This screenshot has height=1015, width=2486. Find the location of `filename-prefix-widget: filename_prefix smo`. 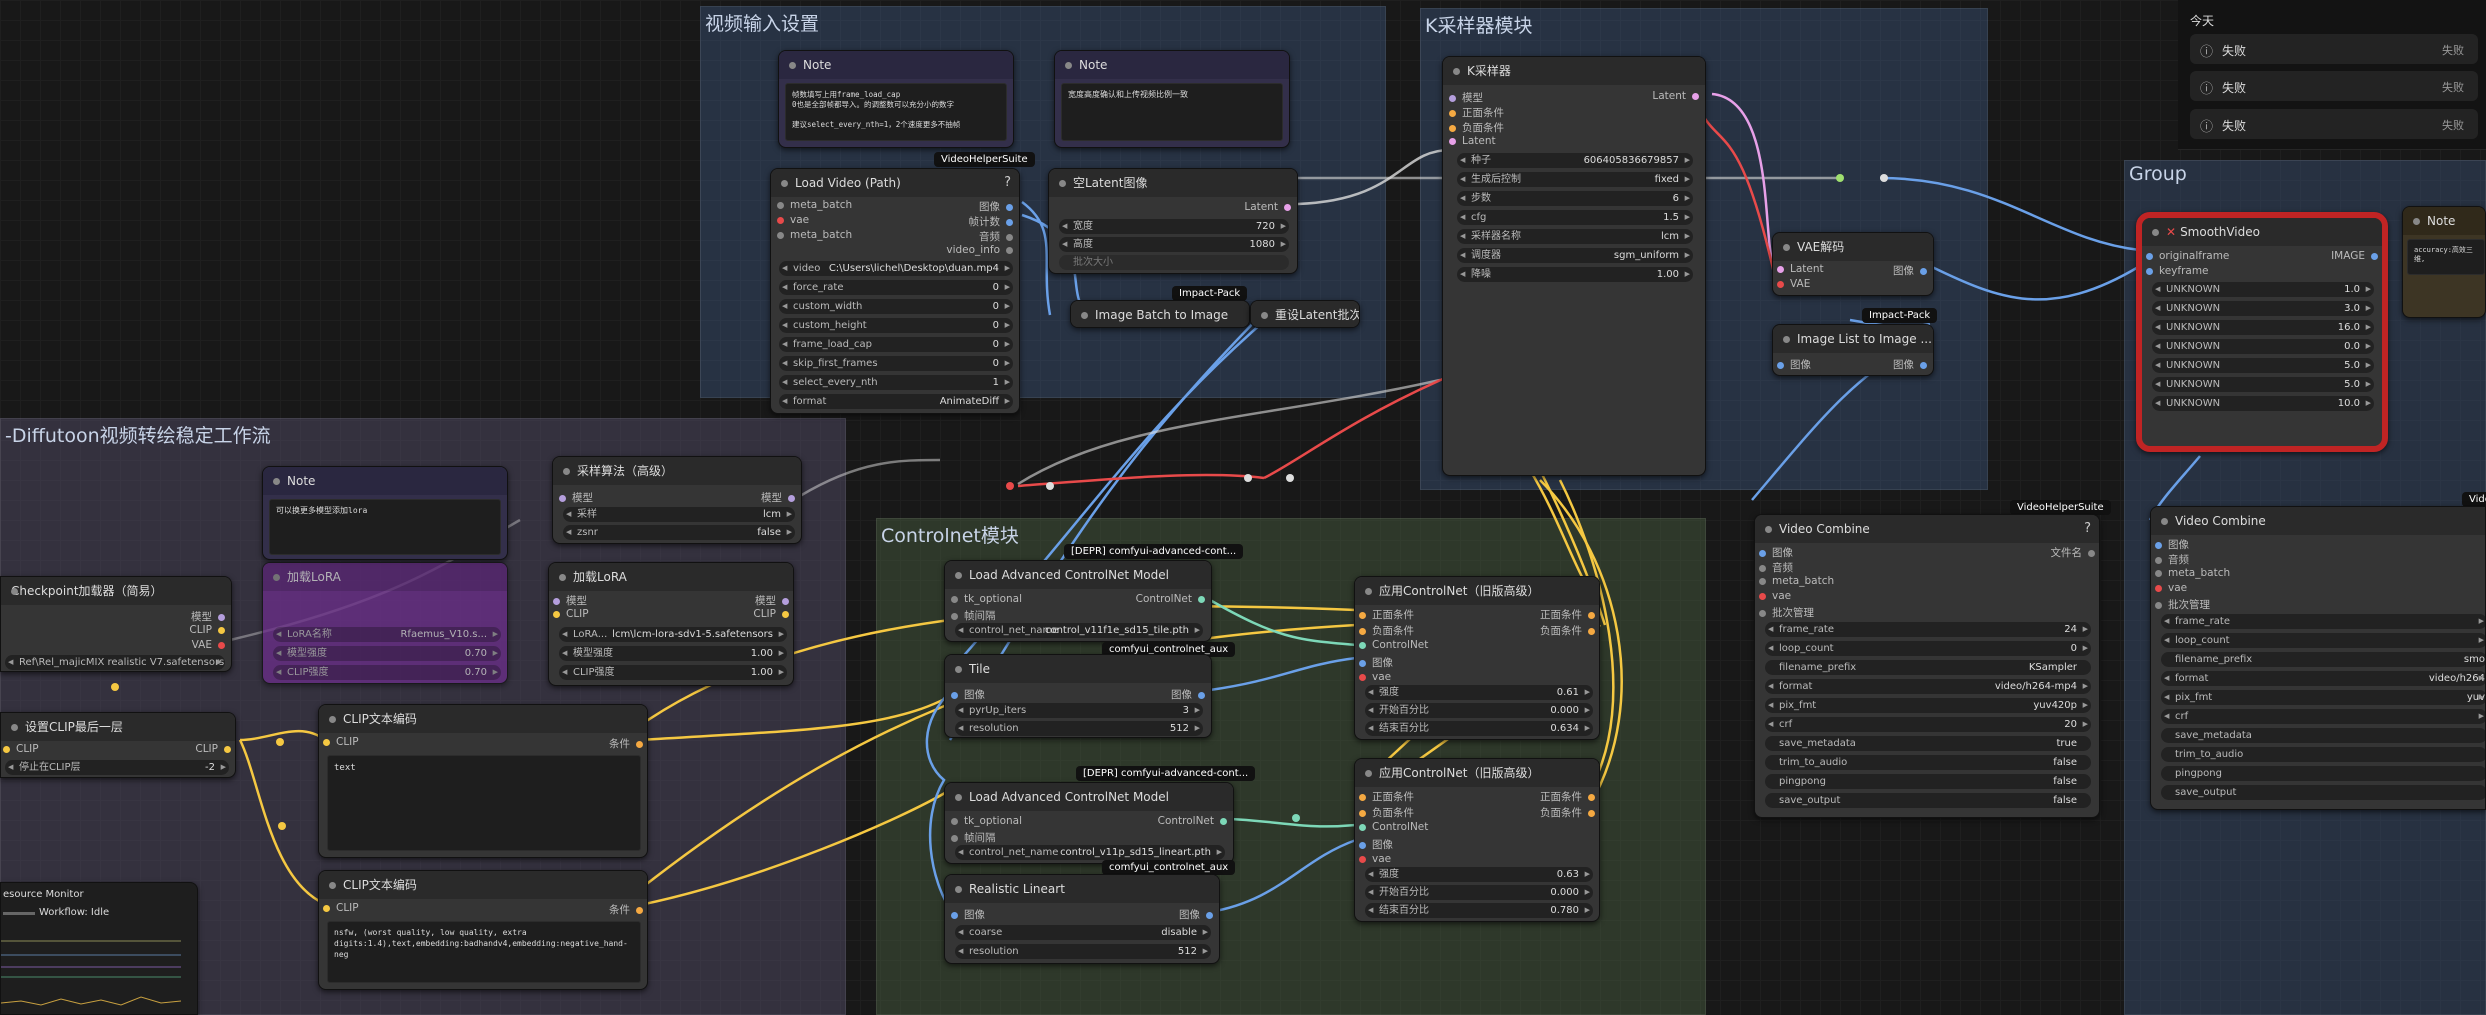

filename-prefix-widget: filename_prefix smo is located at coordinates (2323, 659).